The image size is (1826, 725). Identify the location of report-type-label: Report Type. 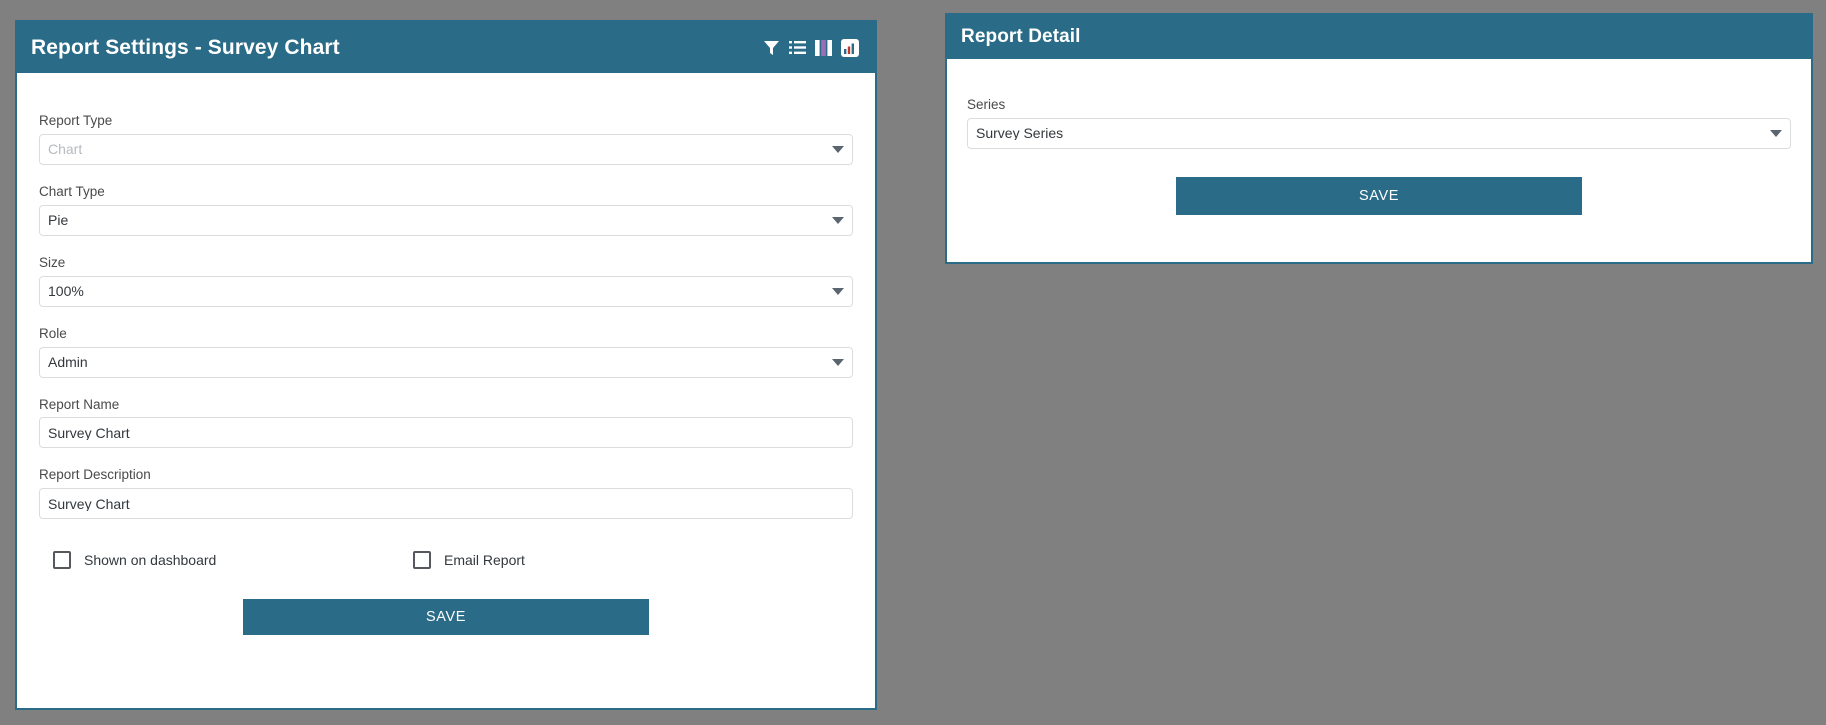
(76, 120).